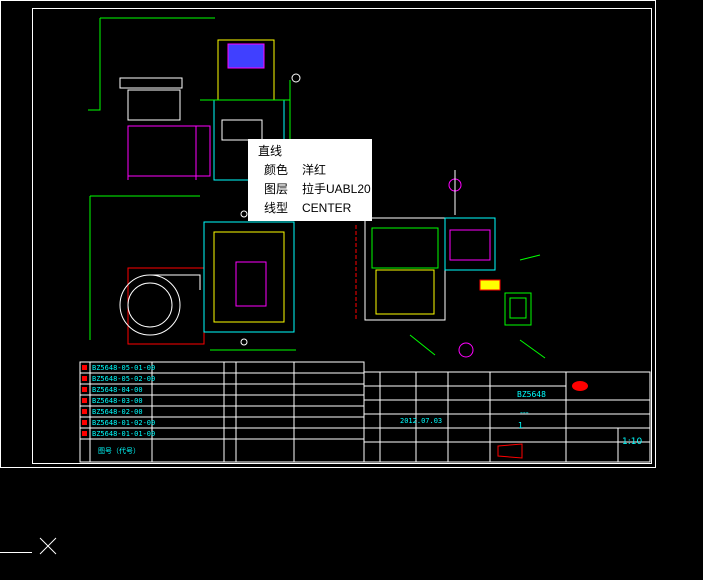  What do you see at coordinates (276, 189) in the screenshot?
I see `tooltip-key: 图层` at bounding box center [276, 189].